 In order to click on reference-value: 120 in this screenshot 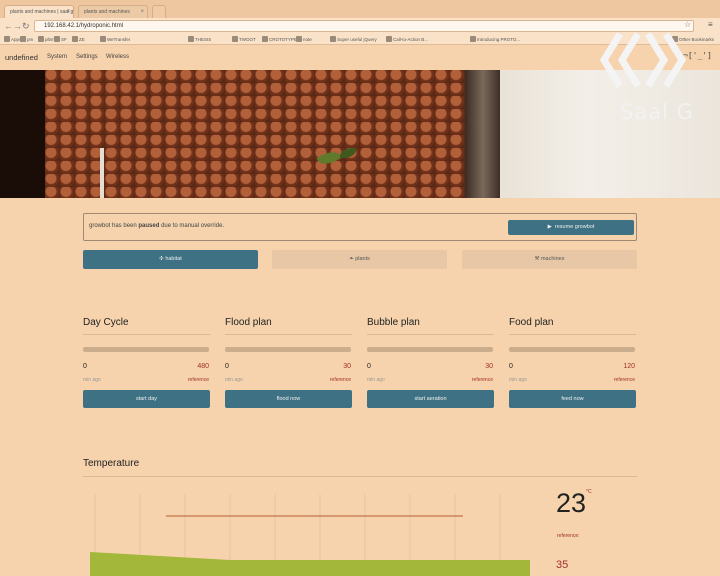, I will do `click(629, 366)`.